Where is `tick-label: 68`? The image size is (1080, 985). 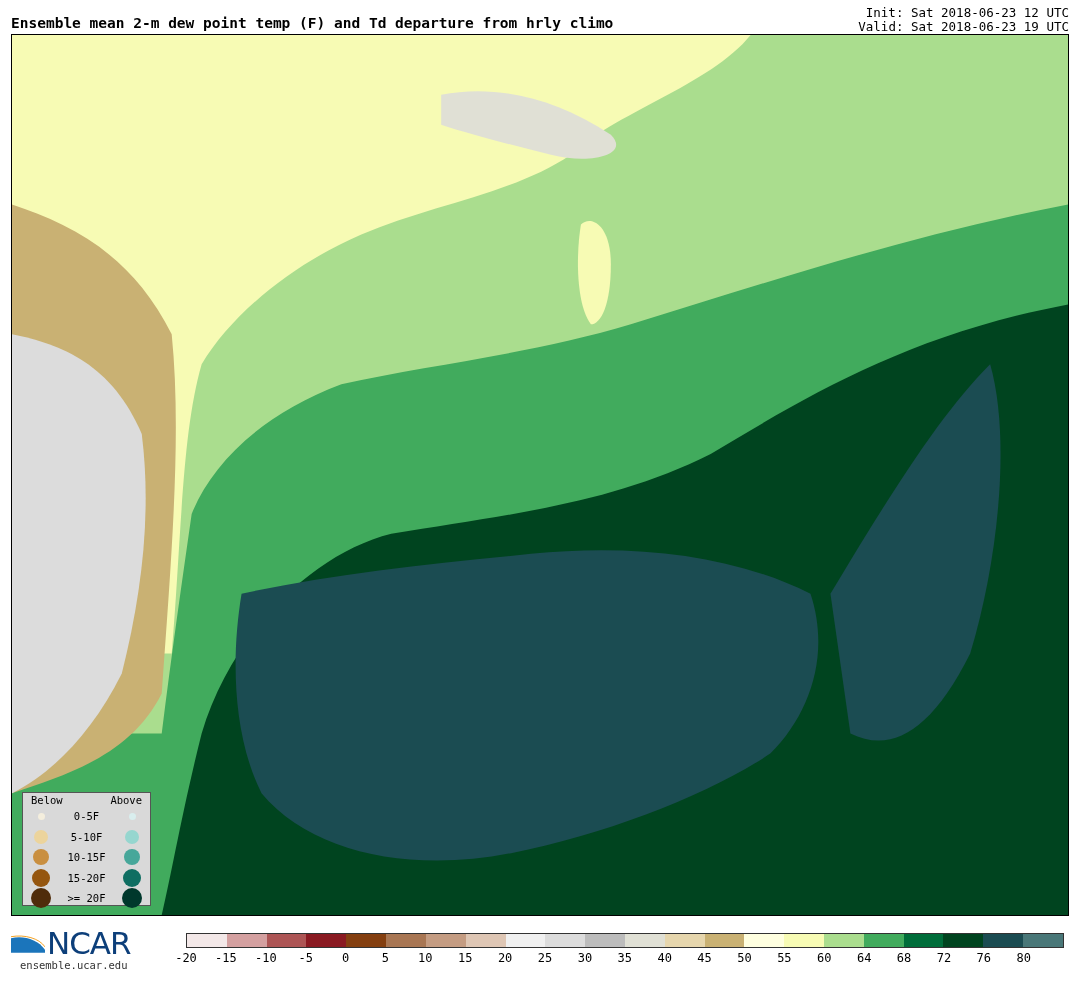
tick-label: 68 is located at coordinates (904, 958).